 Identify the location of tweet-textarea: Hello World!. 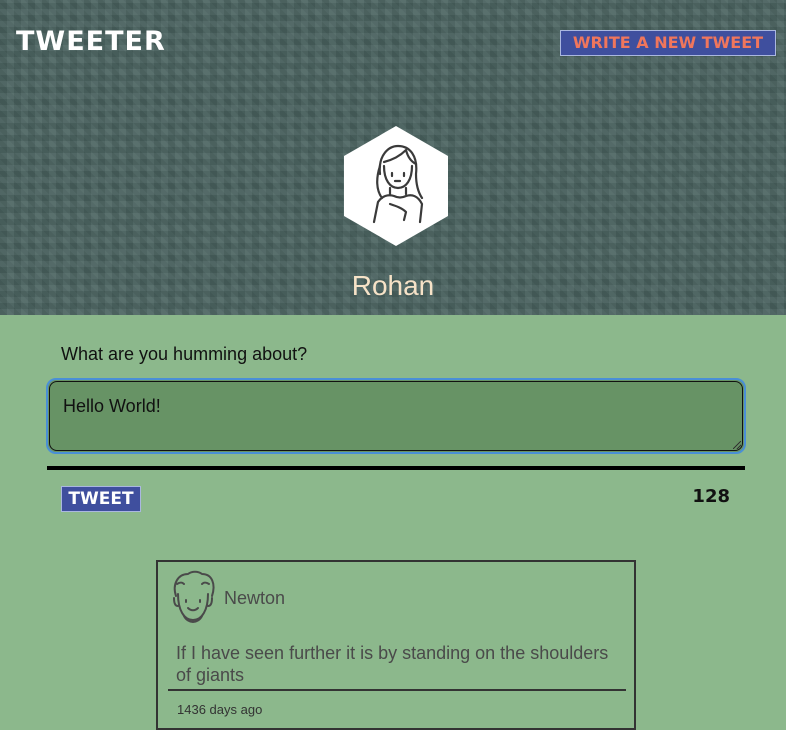
(396, 416).